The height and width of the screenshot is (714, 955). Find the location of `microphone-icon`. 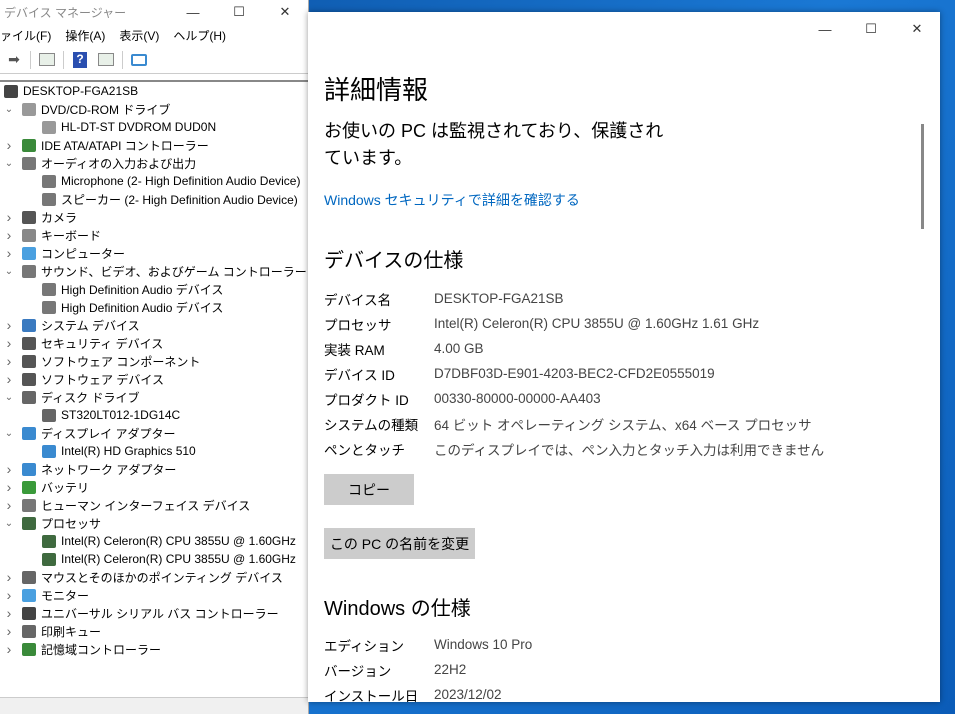

microphone-icon is located at coordinates (49, 181).